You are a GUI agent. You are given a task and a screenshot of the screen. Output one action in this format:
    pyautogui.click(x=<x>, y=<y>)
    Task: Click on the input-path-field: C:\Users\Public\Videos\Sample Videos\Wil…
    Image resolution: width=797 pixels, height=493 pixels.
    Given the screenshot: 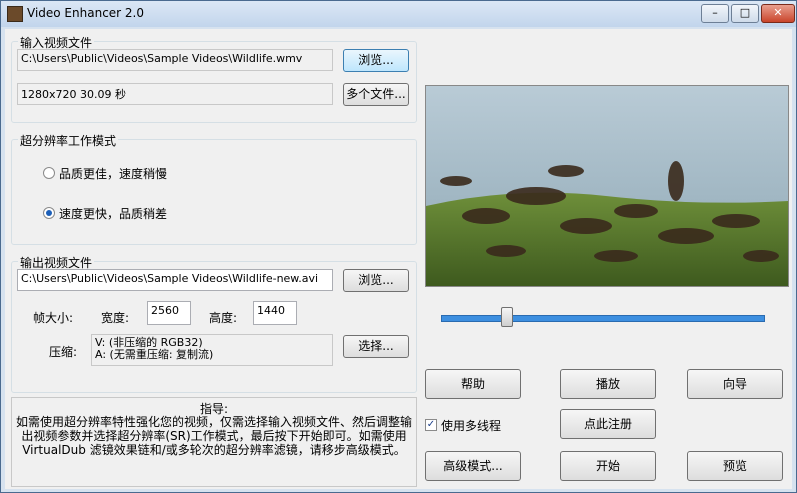 What is the action you would take?
    pyautogui.click(x=175, y=60)
    